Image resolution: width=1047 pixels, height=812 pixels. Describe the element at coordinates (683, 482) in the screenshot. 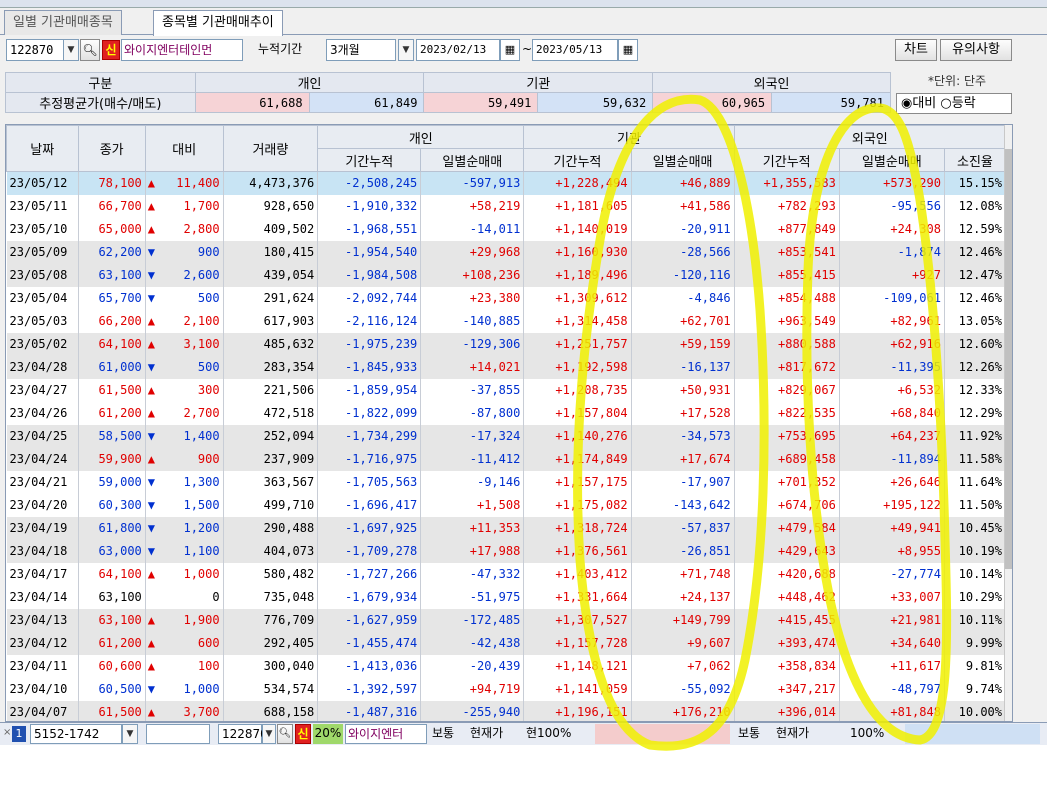

I see `cell-institution-daily: -17,907` at that location.